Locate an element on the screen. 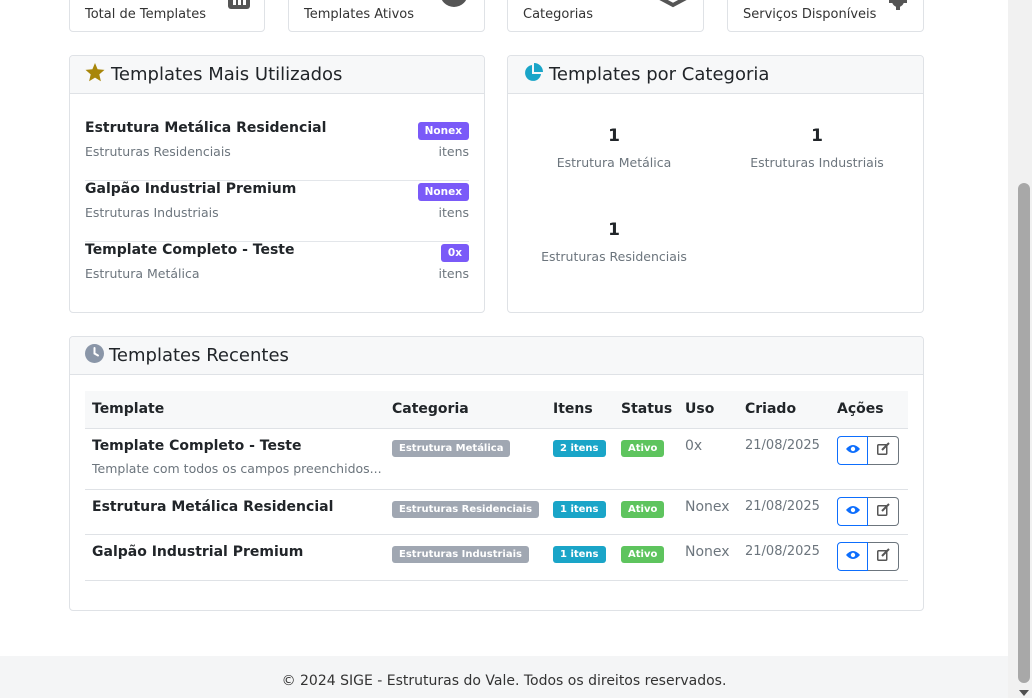 The height and width of the screenshot is (698, 1032). stat-label: Templates Ativos is located at coordinates (359, 14).